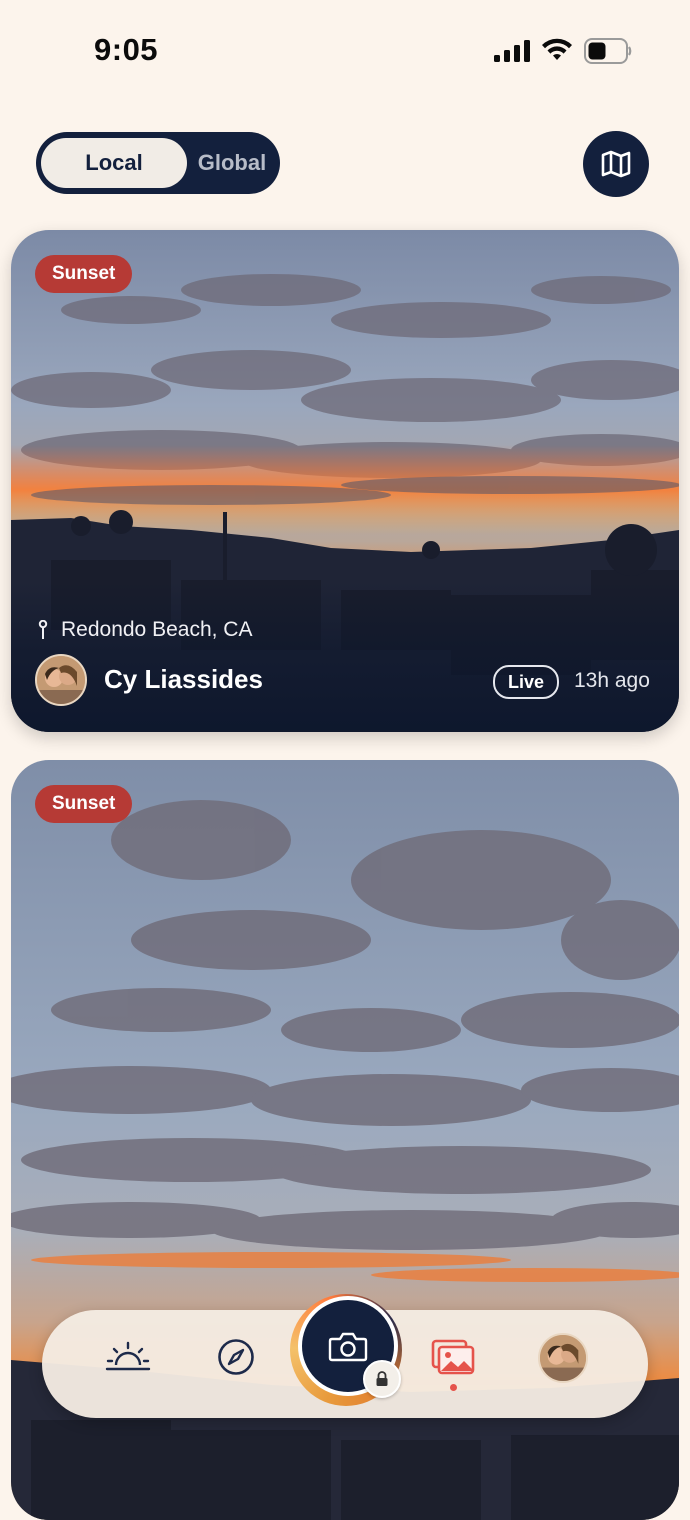 This screenshot has width=690, height=1520. I want to click on card-overlay, so click(345, 657).